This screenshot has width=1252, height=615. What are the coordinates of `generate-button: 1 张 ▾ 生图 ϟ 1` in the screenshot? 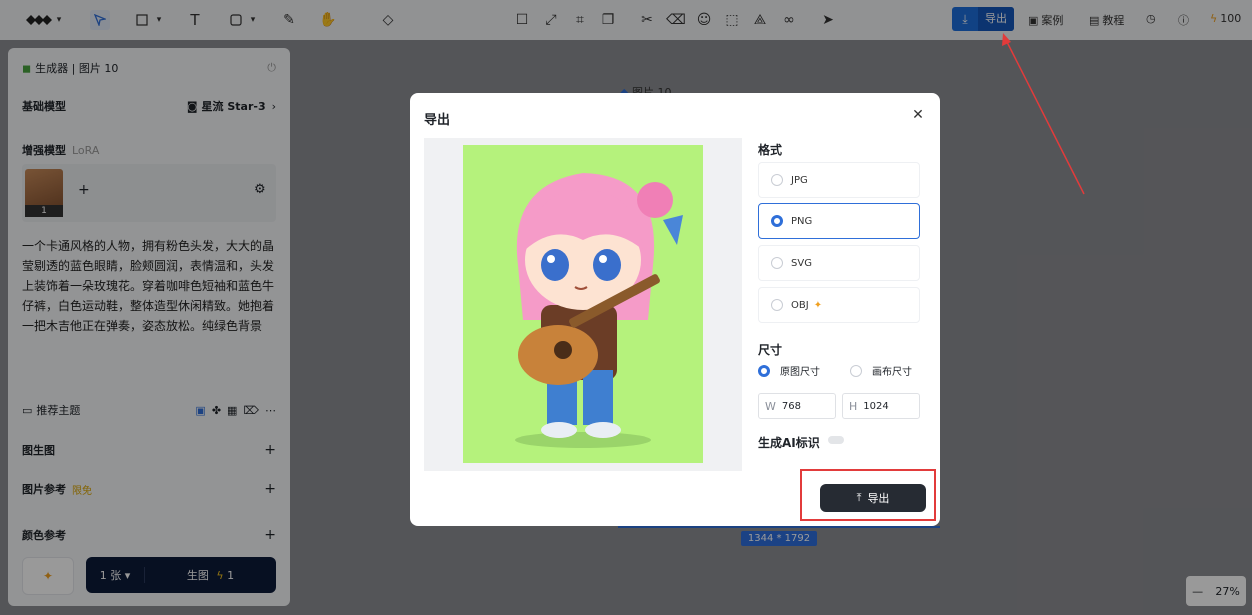 It's located at (181, 575).